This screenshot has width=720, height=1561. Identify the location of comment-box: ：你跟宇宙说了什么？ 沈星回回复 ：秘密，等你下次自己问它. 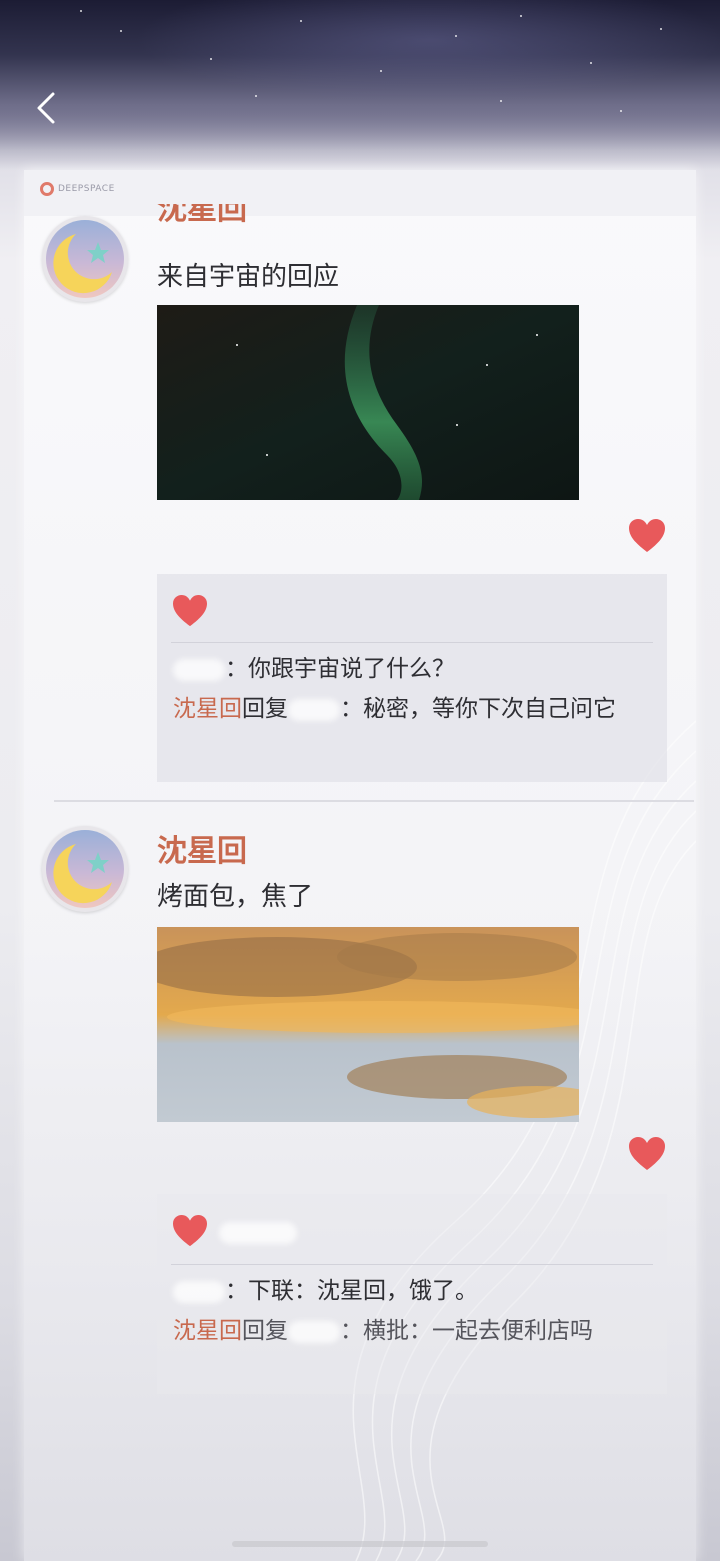
(412, 678).